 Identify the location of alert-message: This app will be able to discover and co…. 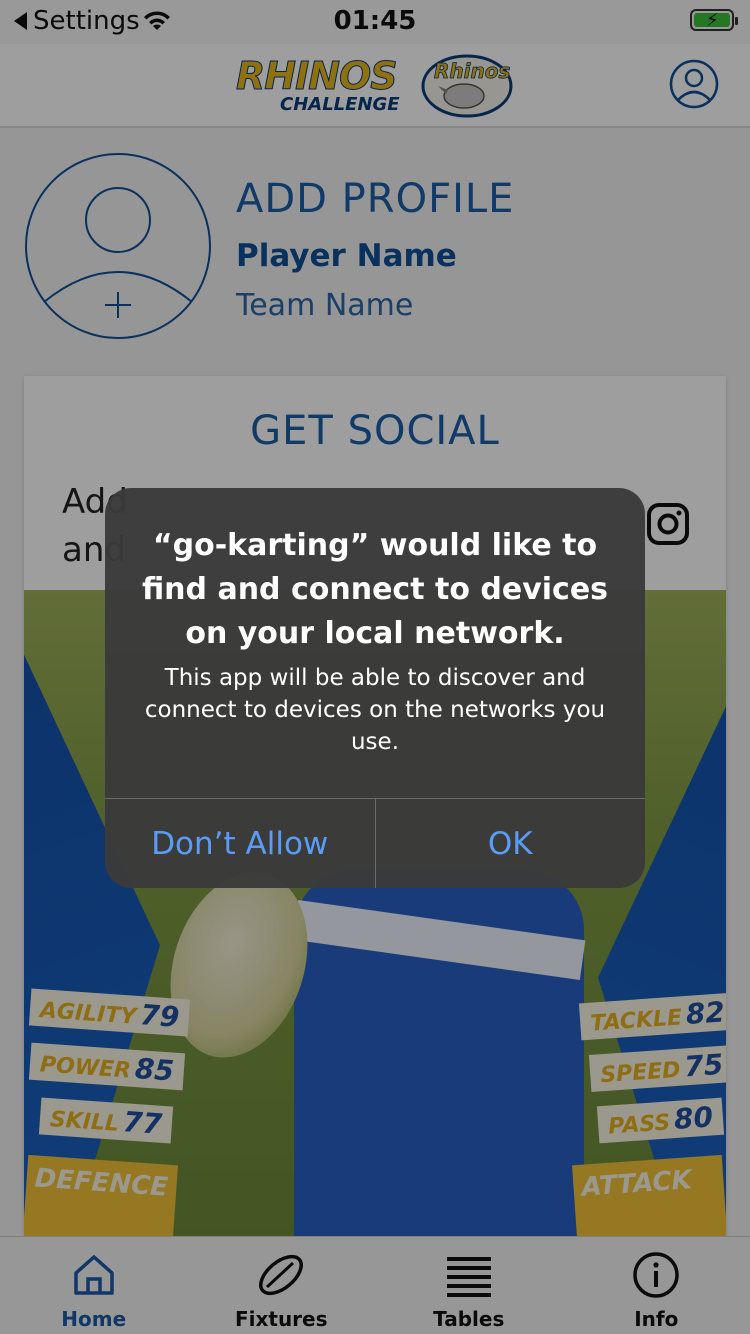
(375, 710).